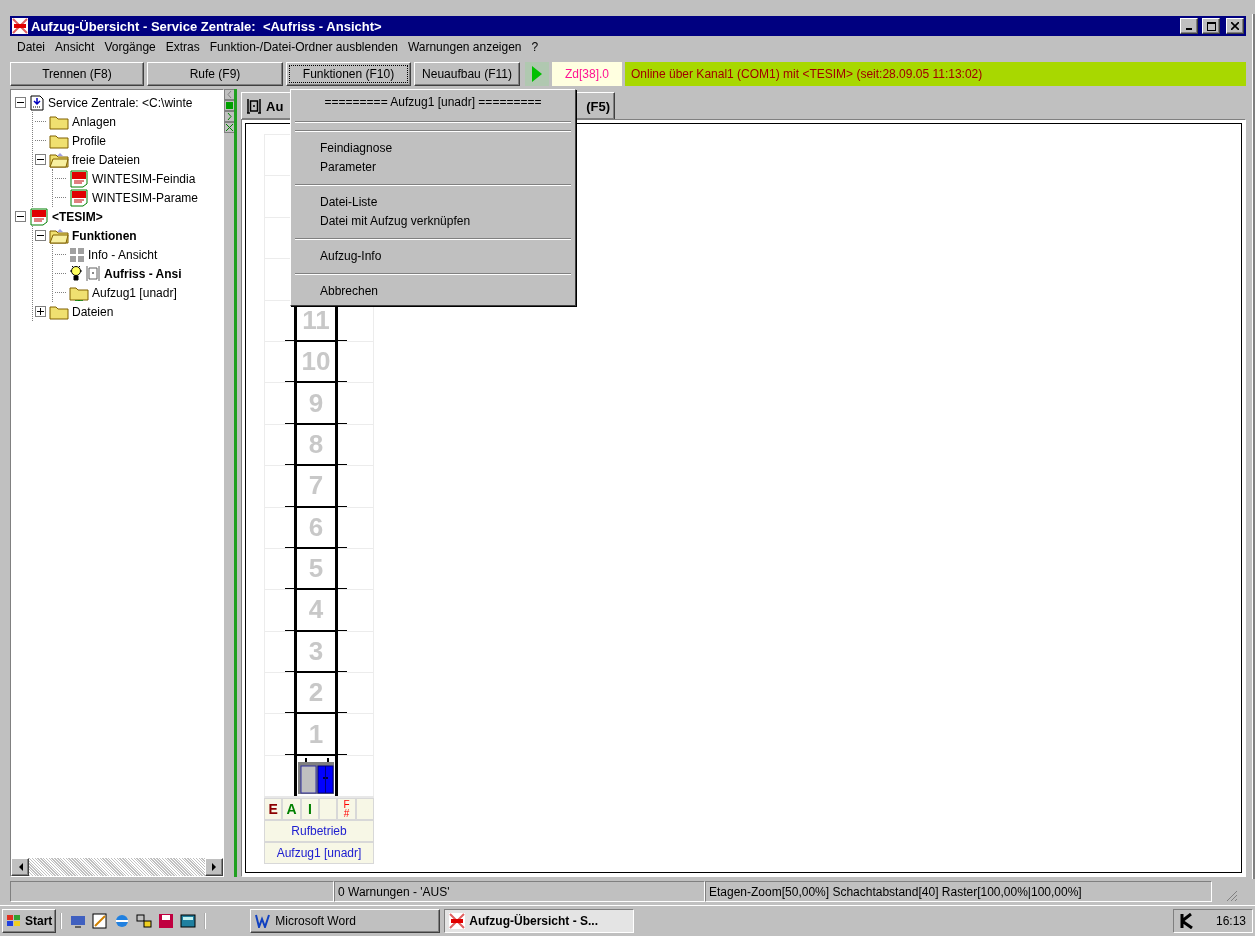  I want to click on play-icon, so click(537, 74).